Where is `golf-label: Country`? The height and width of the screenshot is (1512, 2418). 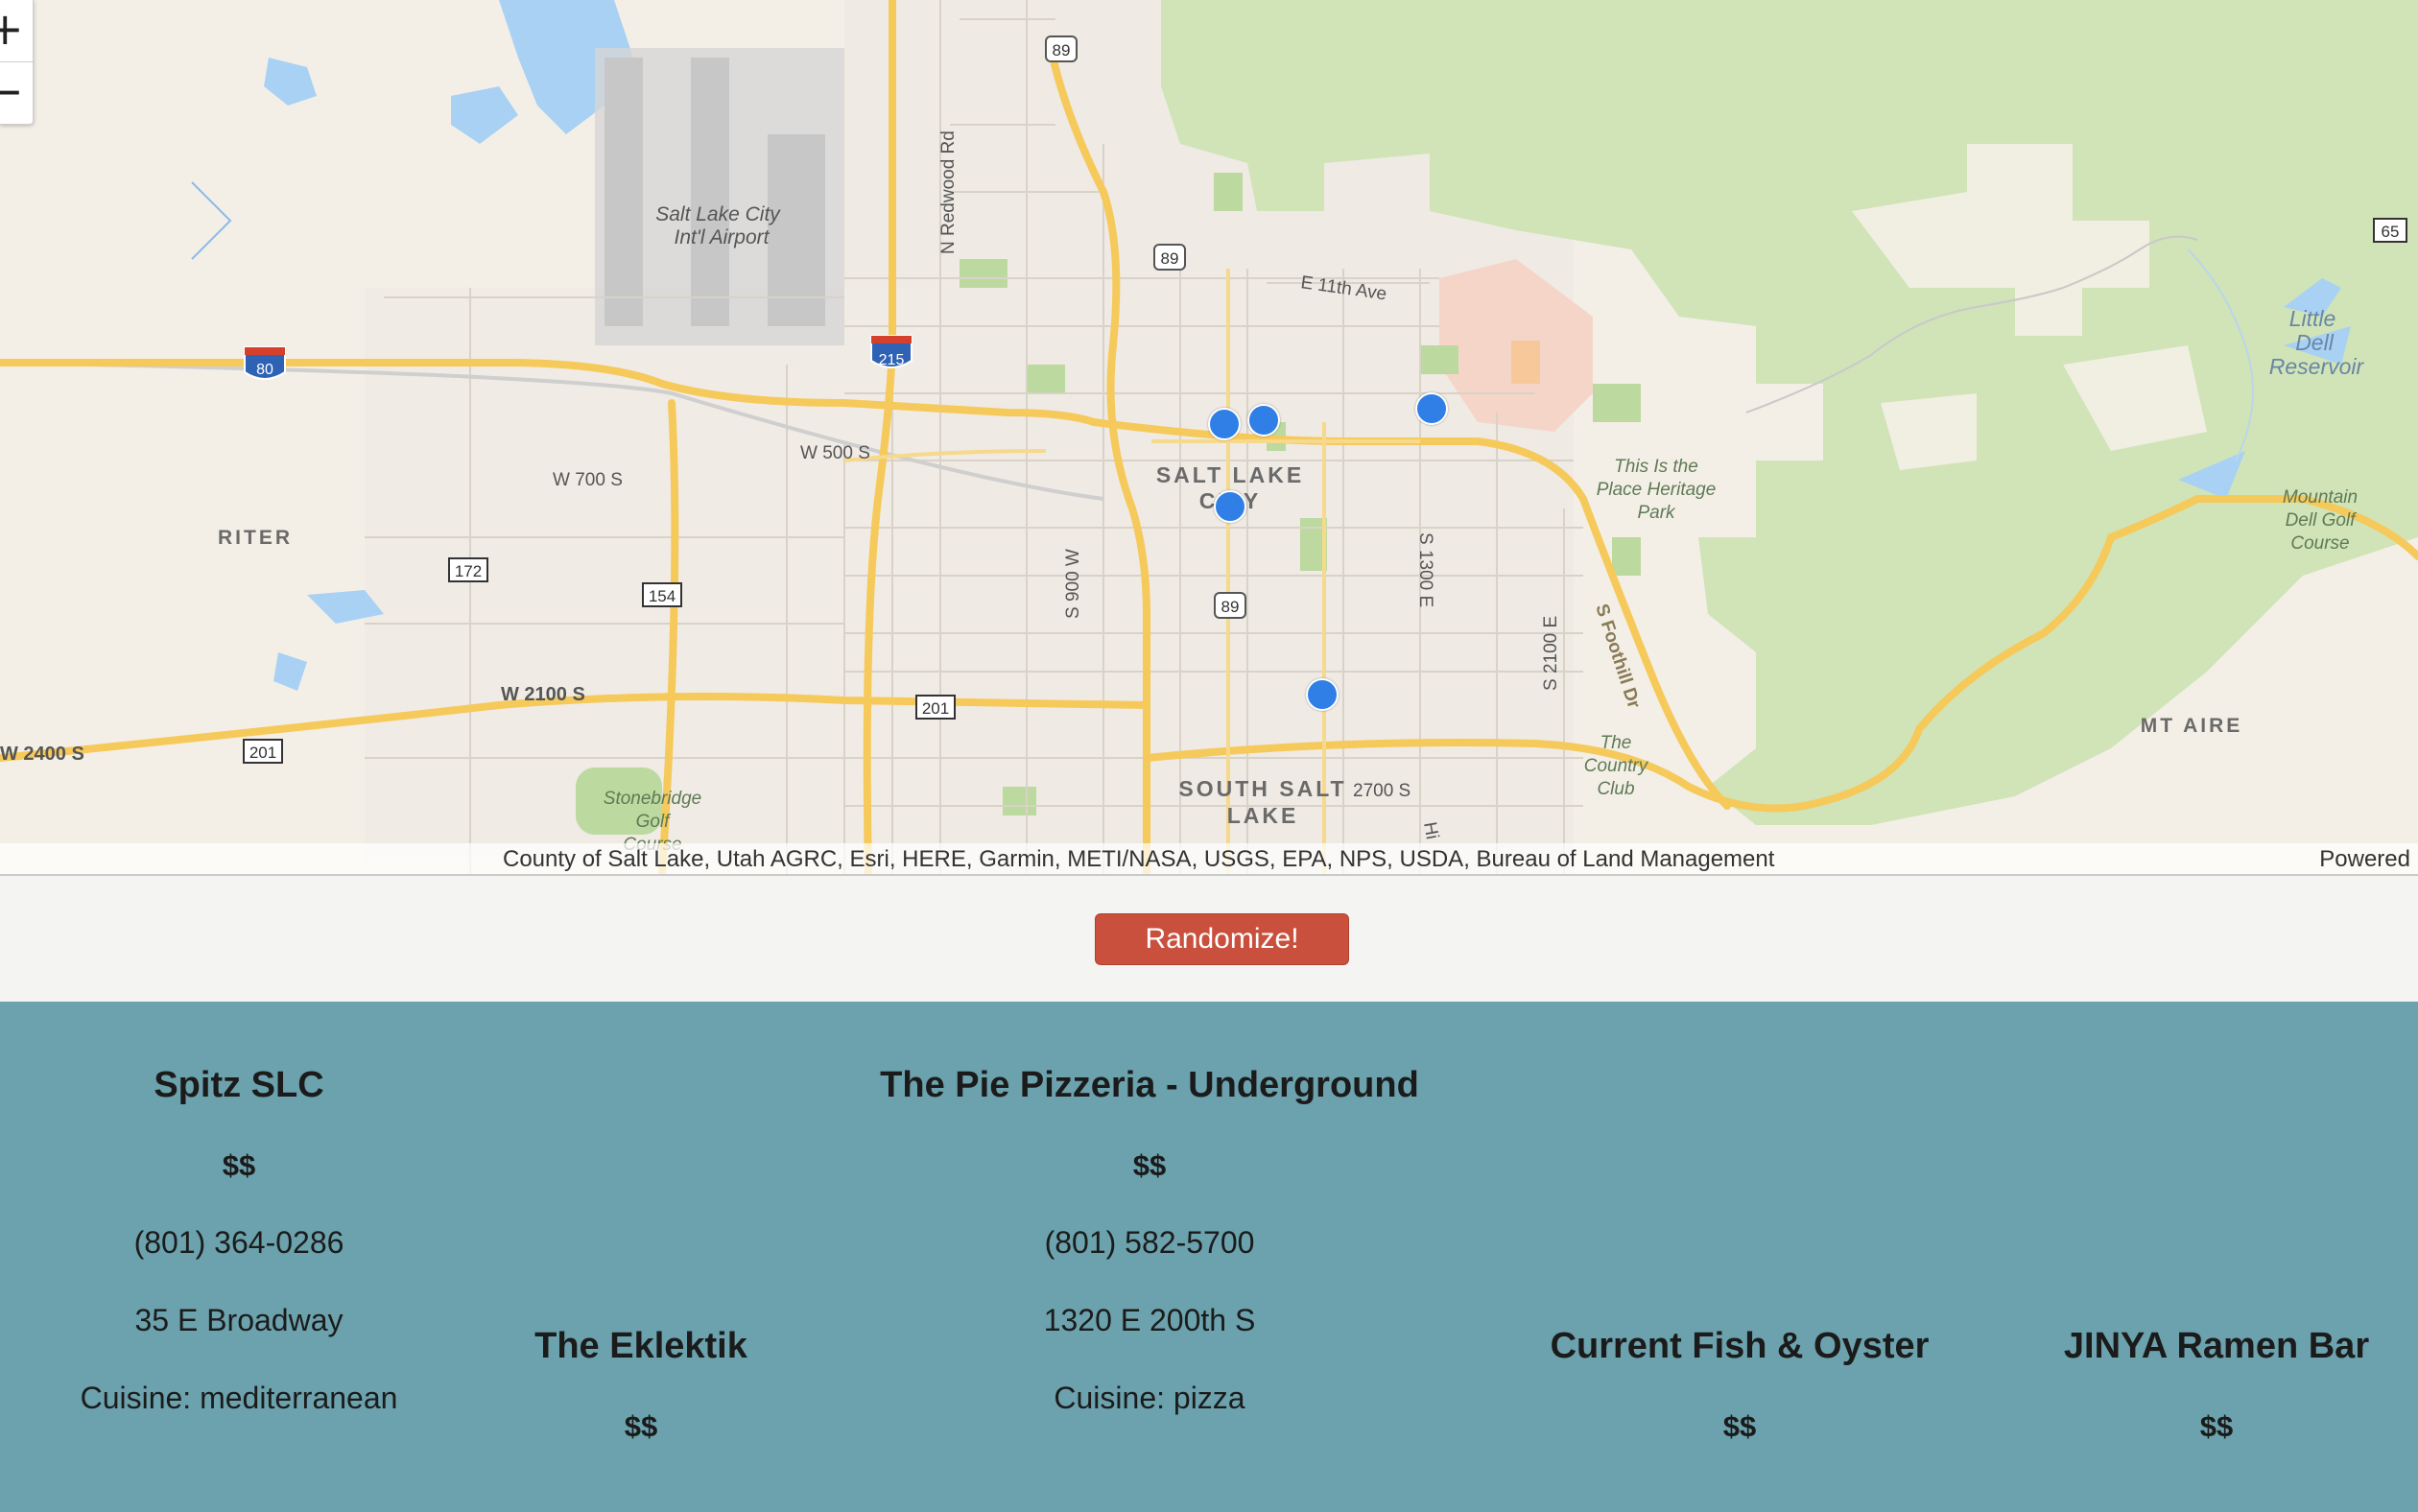 golf-label: Country is located at coordinates (1617, 766).